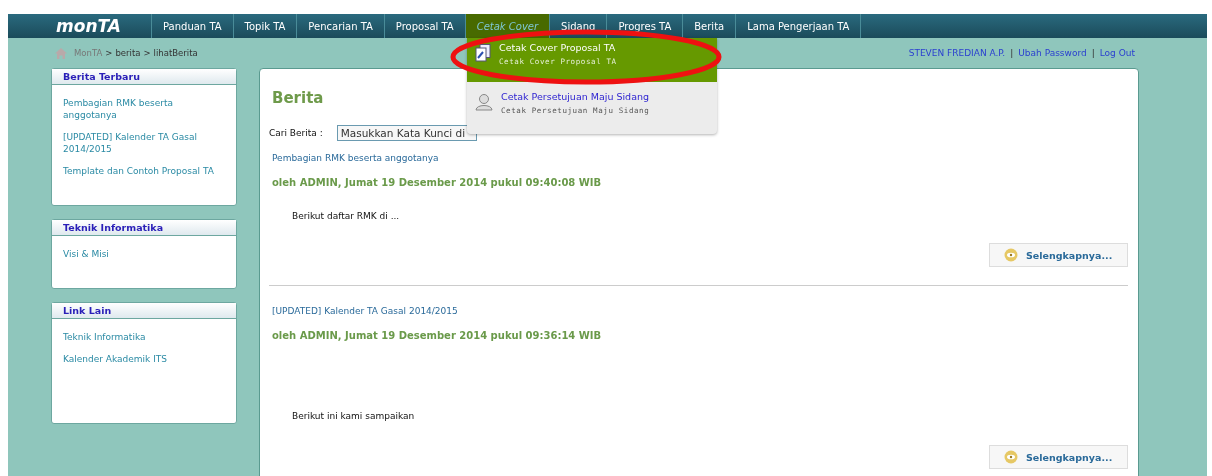 This screenshot has height=476, width=1212. Describe the element at coordinates (80, 26) in the screenshot. I see `logo: monTA` at that location.